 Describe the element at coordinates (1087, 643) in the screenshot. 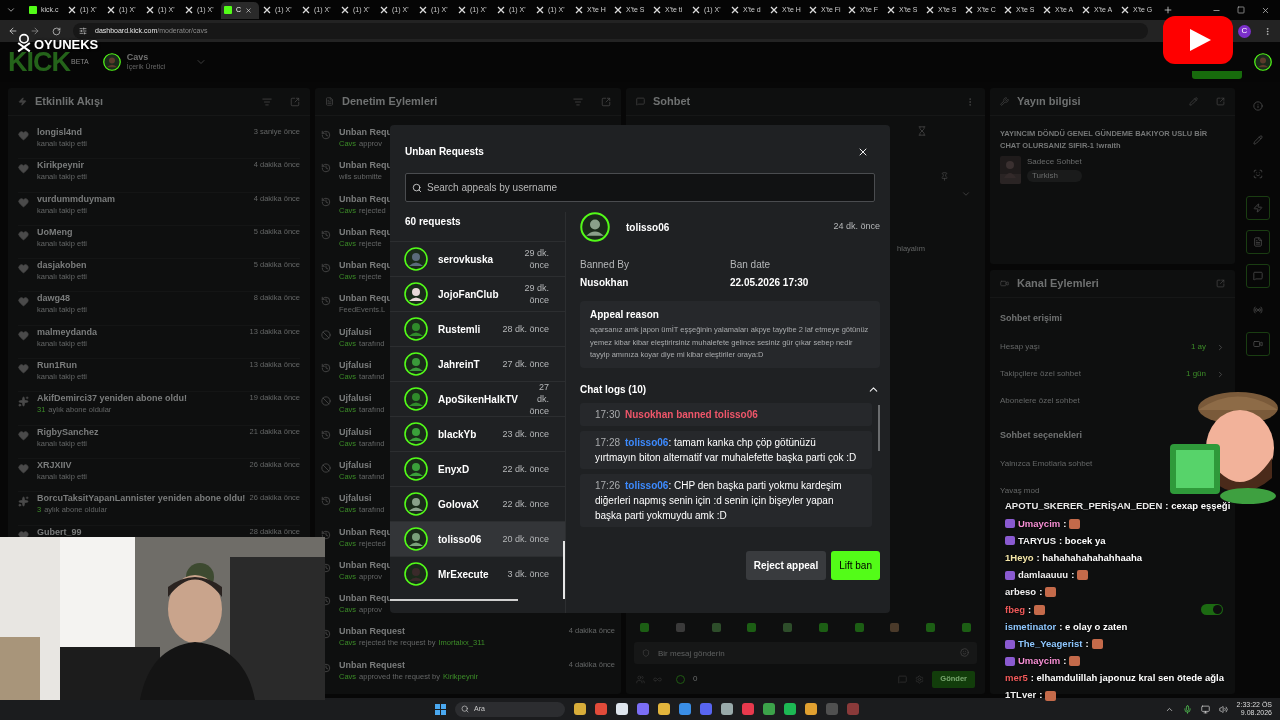

I see `chat-text: :` at that location.